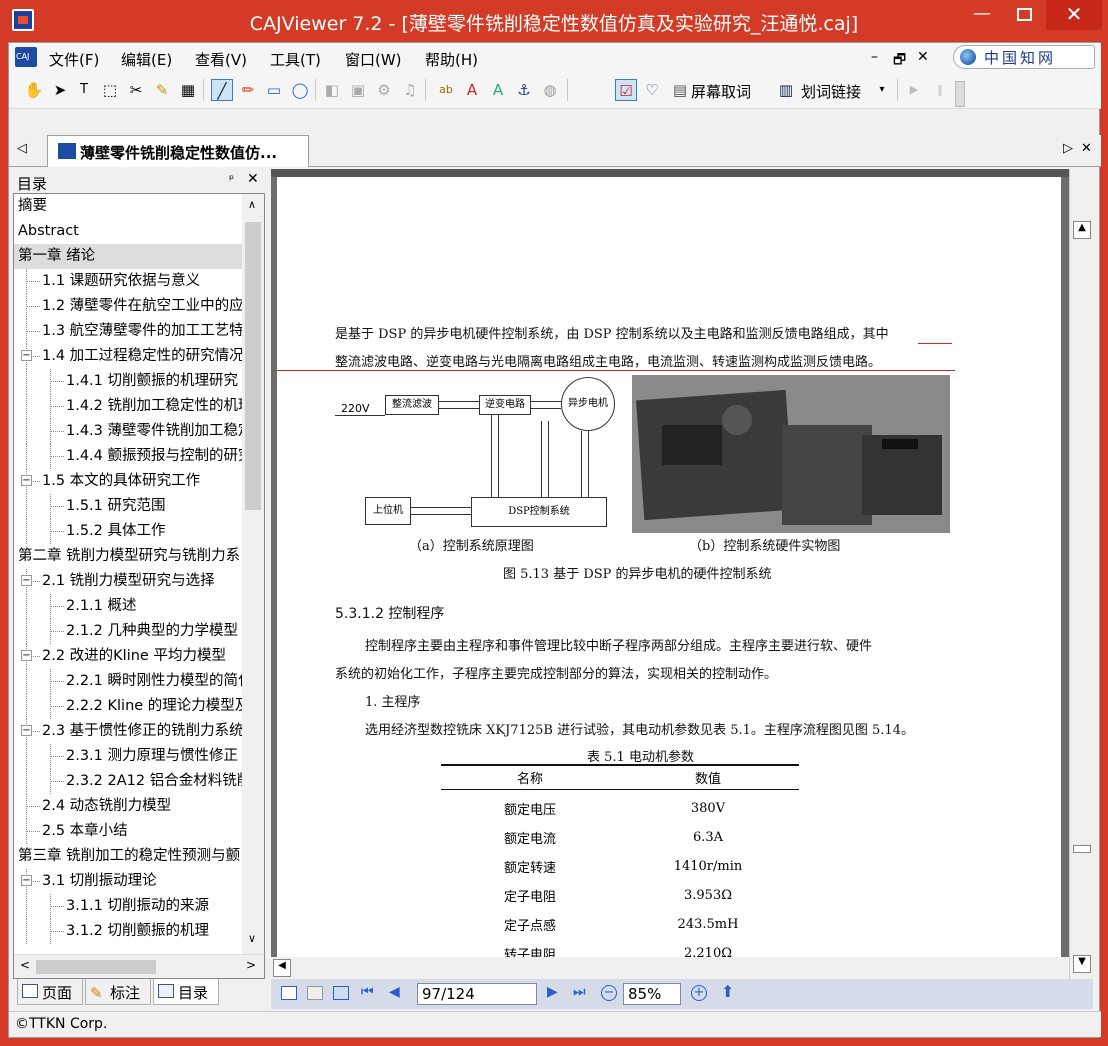 The width and height of the screenshot is (1108, 1046). Describe the element at coordinates (34, 90) in the screenshot. I see `hand-icon: ✋` at that location.